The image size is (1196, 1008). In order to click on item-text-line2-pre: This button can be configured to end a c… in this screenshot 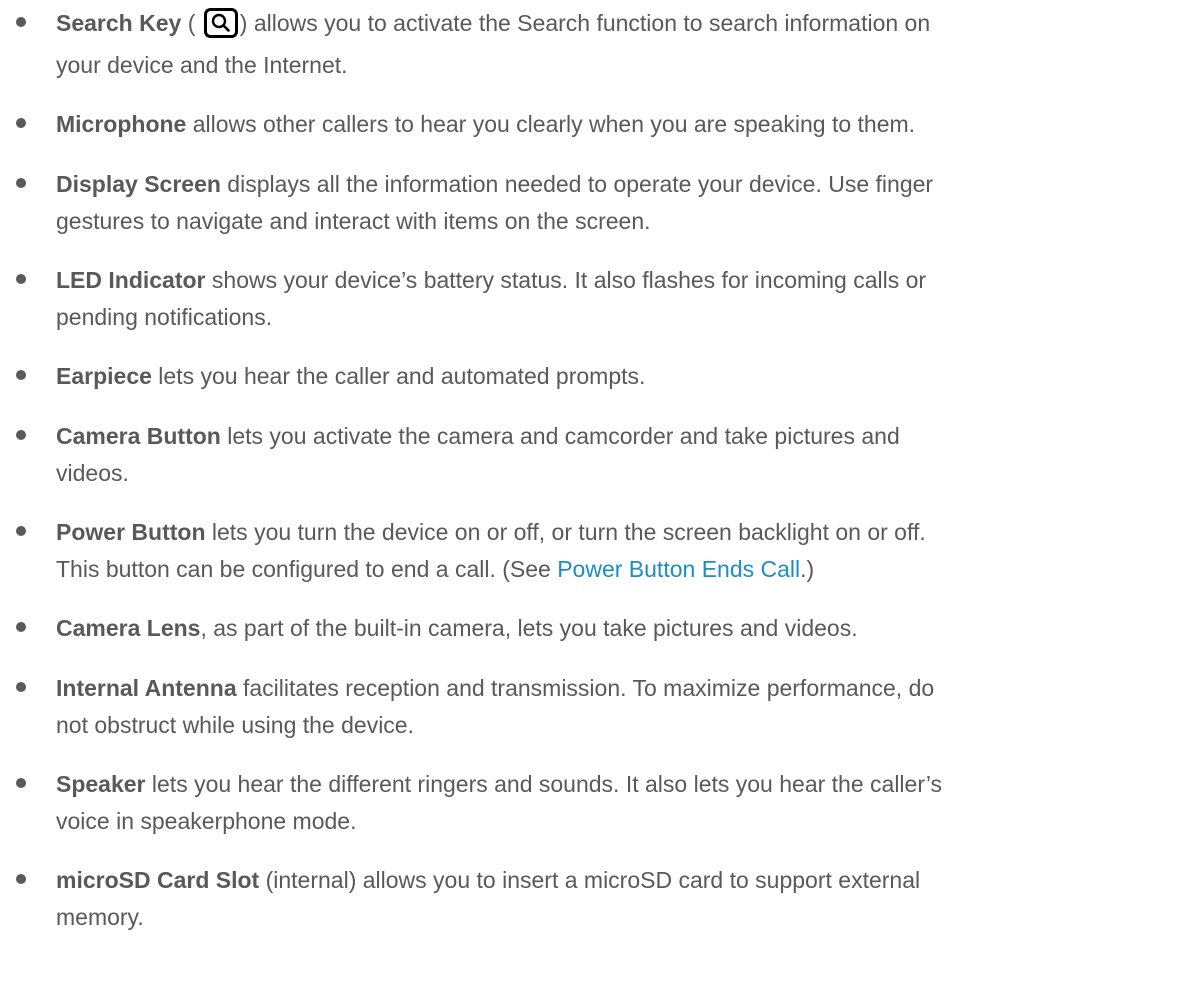, I will do `click(307, 569)`.